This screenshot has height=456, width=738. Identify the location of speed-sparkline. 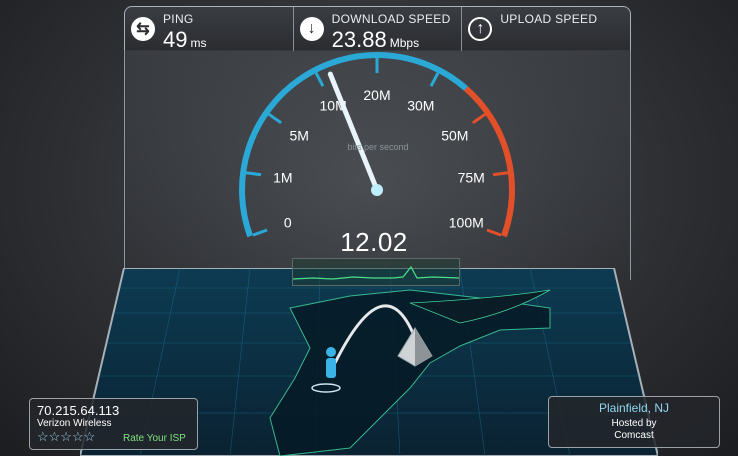
(376, 272).